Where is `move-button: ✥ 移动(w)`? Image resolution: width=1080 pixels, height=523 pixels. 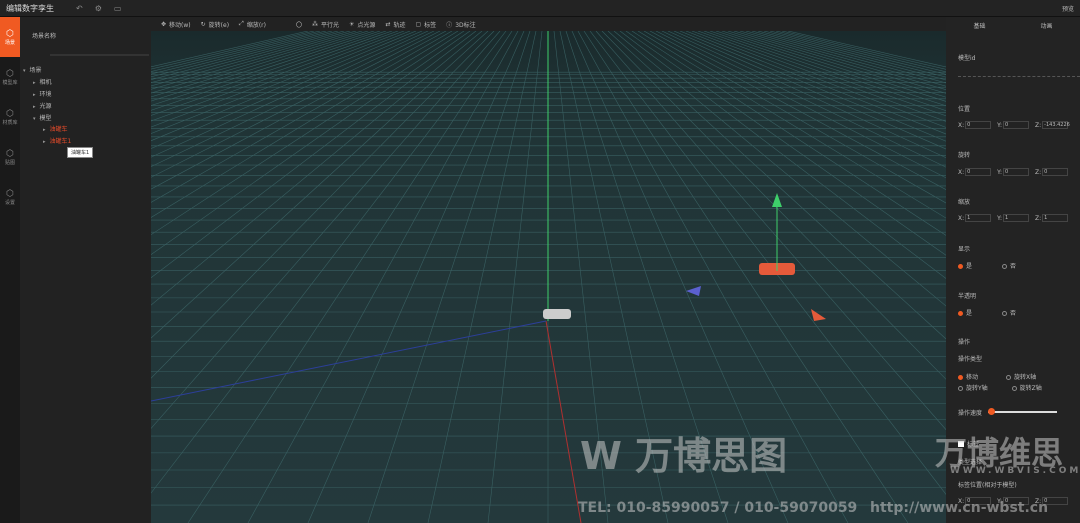 move-button: ✥ 移动(w) is located at coordinates (176, 24).